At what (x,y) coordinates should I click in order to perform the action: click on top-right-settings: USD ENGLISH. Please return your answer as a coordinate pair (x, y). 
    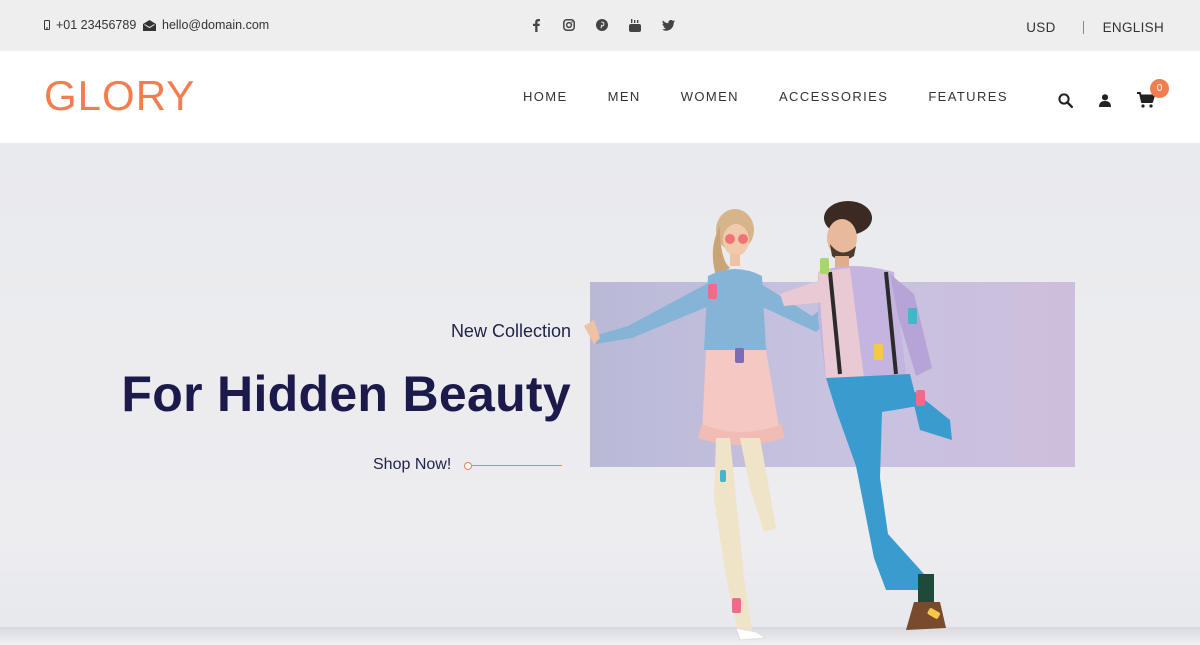
    Looking at the image, I should click on (1095, 27).